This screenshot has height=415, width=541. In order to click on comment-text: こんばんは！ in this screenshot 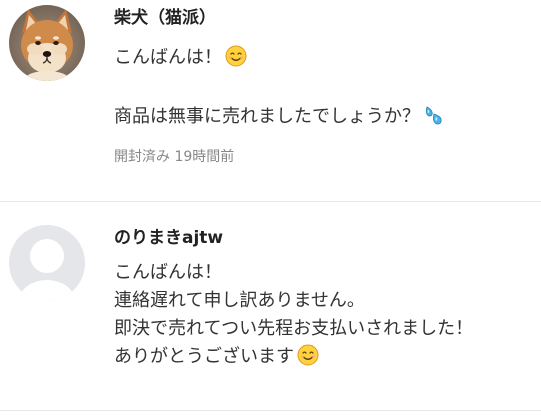, I will do `click(168, 57)`.